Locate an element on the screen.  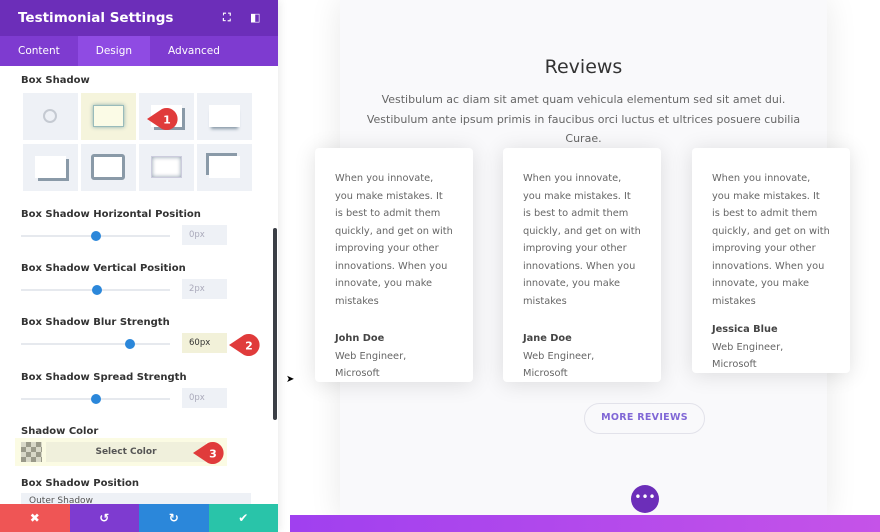
testimonial-name: John Doe is located at coordinates (360, 338).